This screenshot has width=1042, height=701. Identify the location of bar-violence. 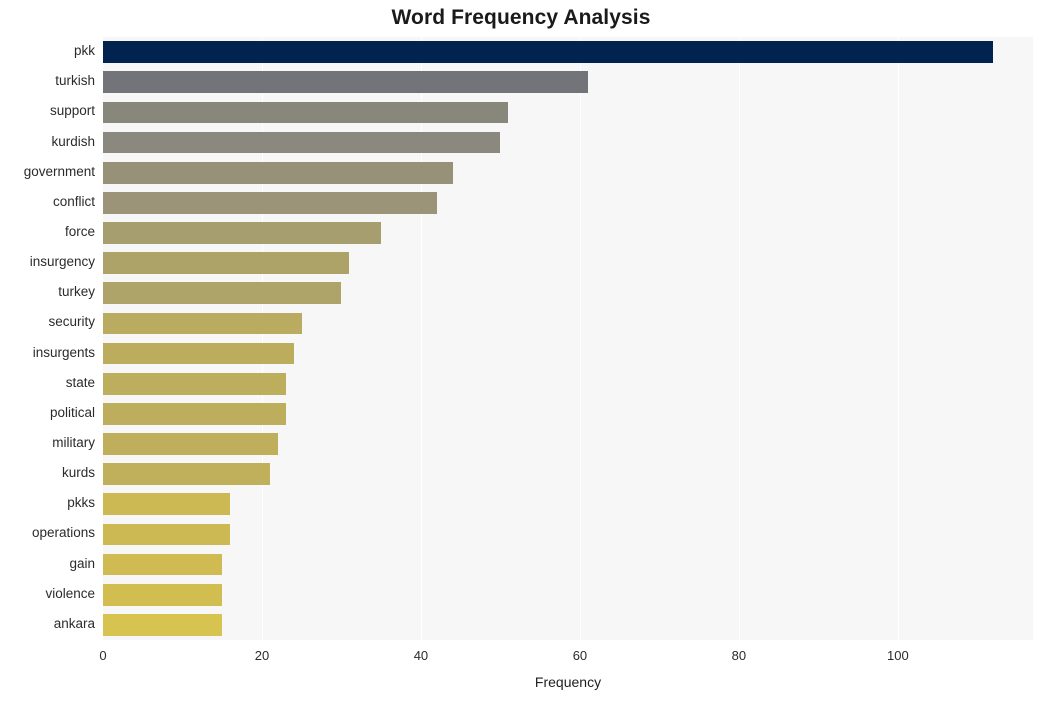
(163, 594).